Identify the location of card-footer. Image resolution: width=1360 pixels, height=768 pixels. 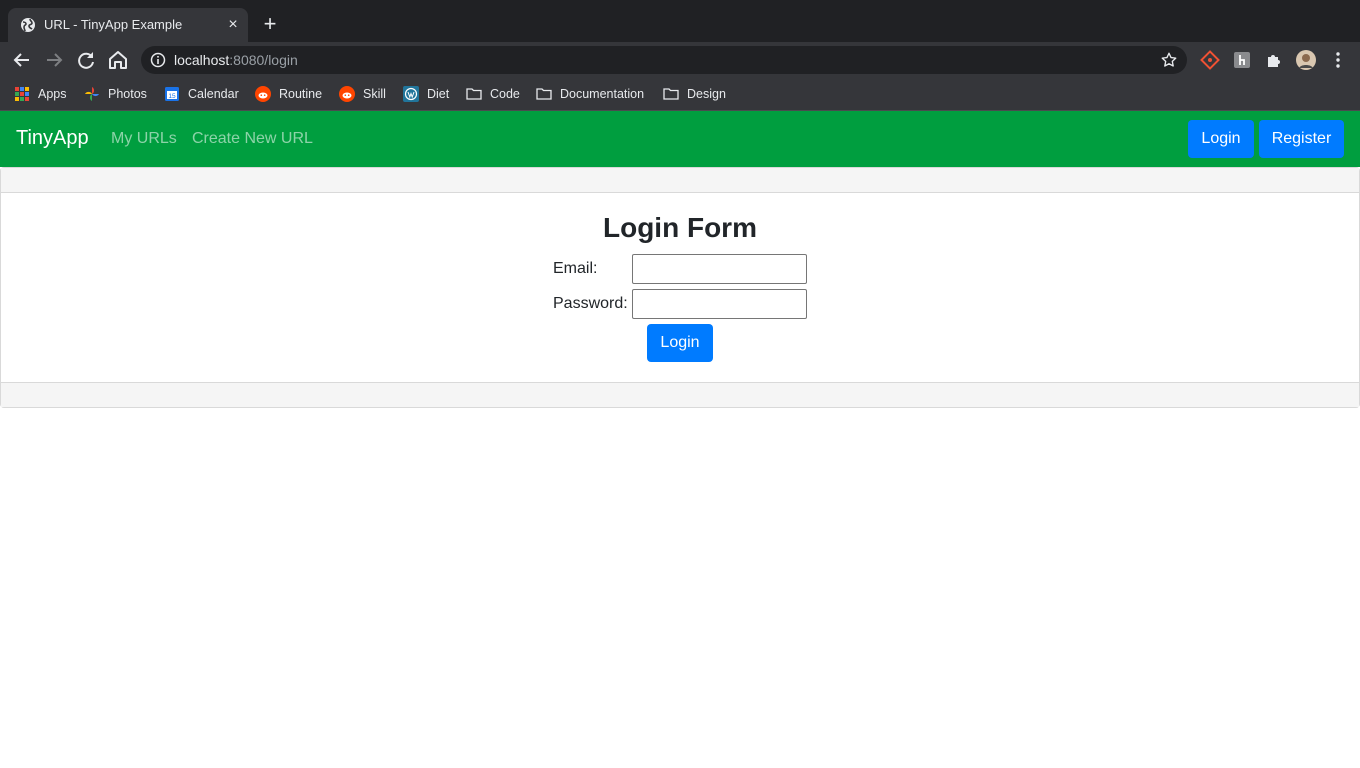
(680, 394).